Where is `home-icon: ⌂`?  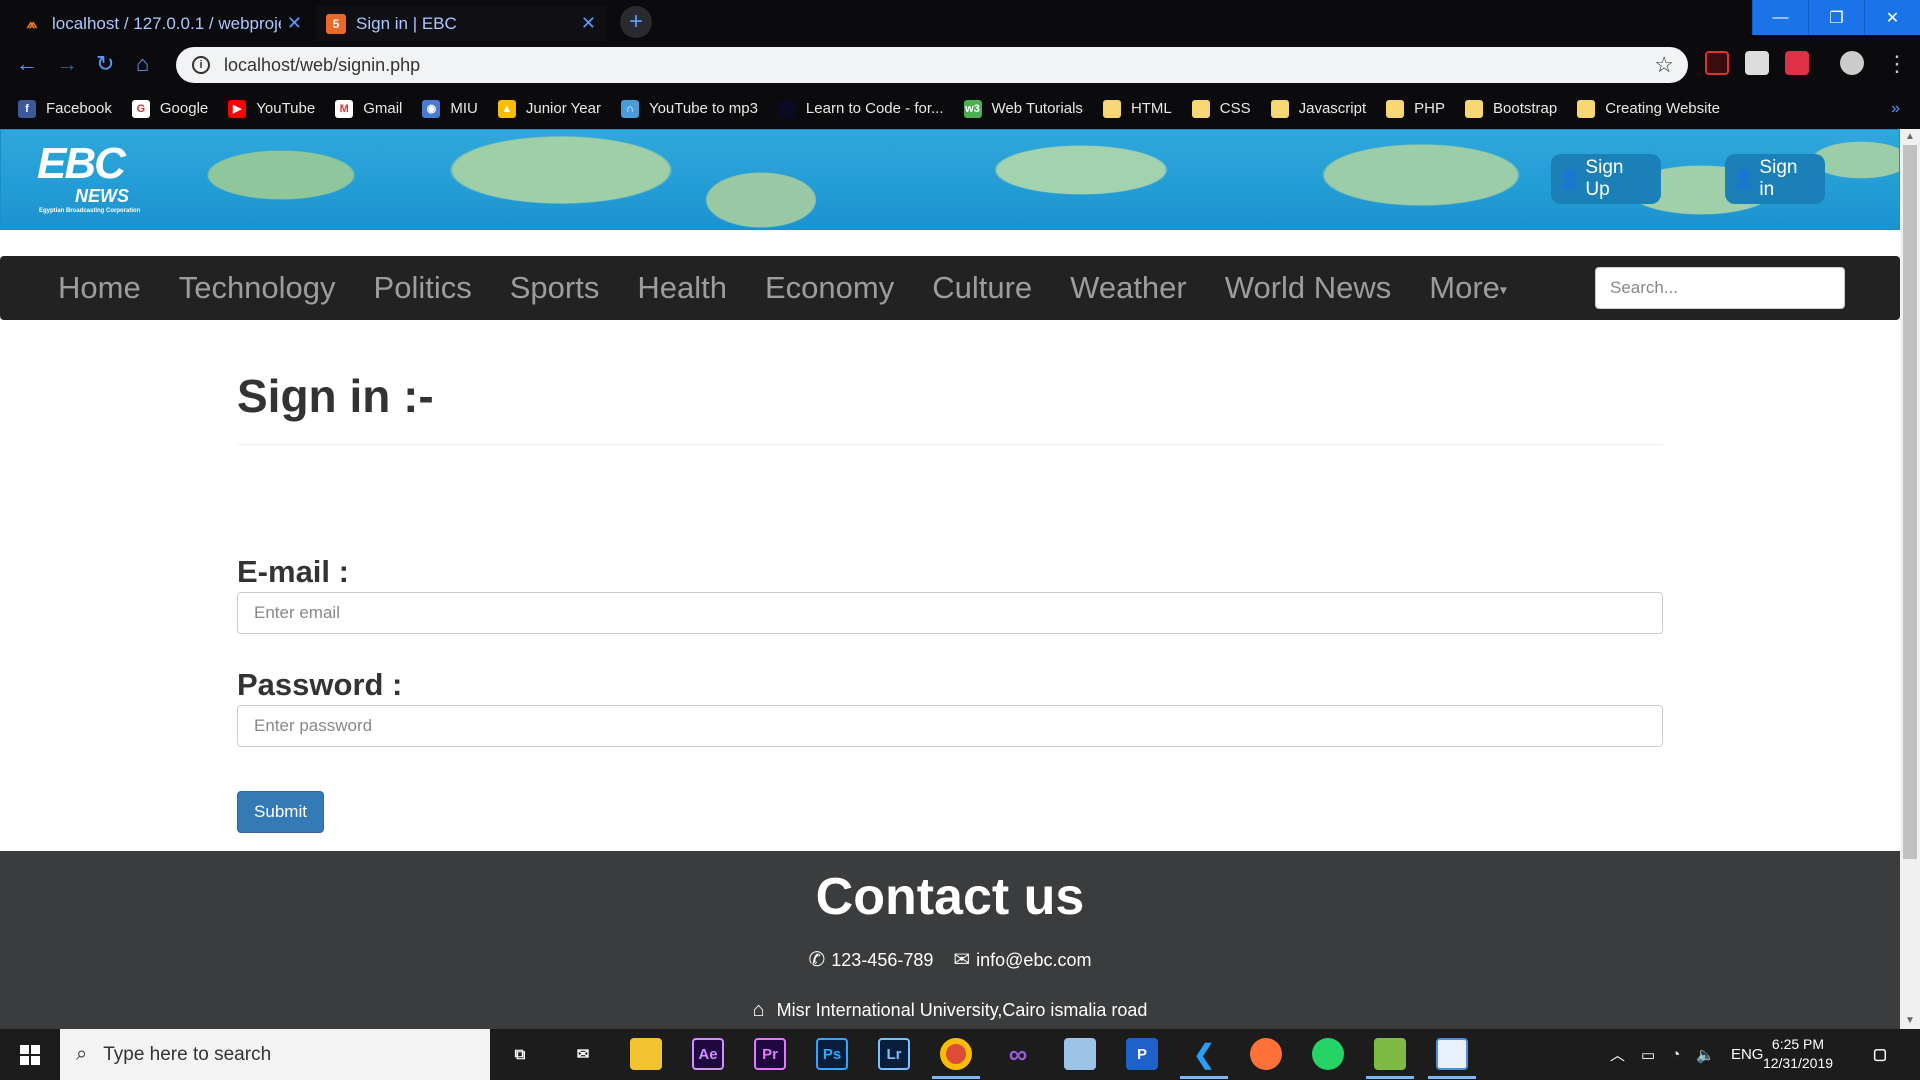
home-icon: ⌂ is located at coordinates (142, 64).